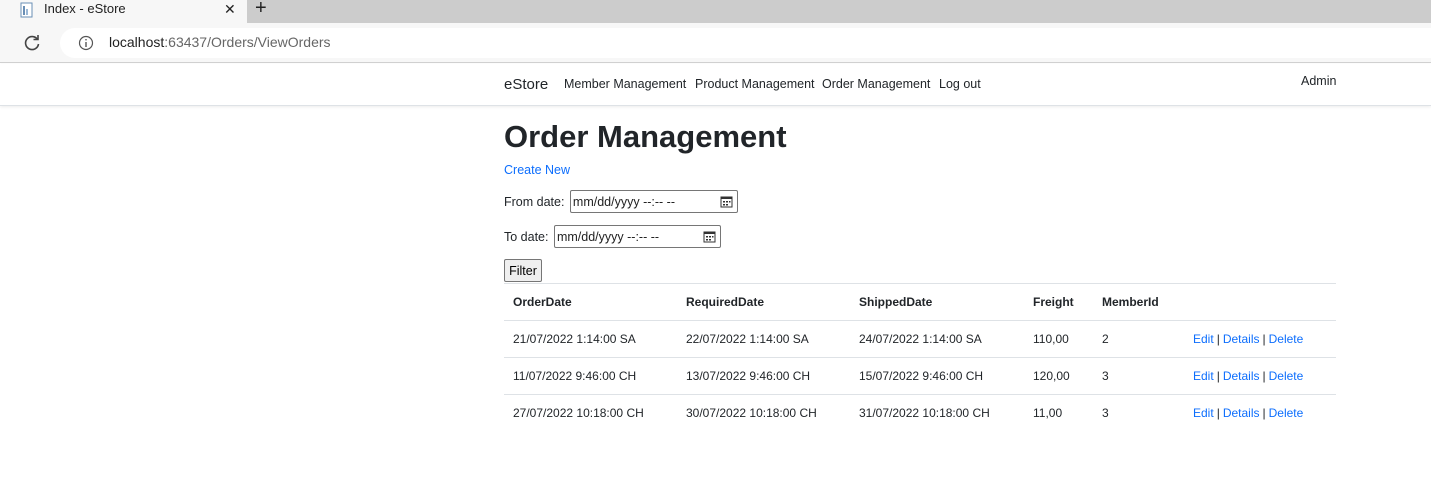 The width and height of the screenshot is (1431, 494). Describe the element at coordinates (590, 339) in the screenshot. I see `cell-orderdate: 21/07/2022 1:14:00 SA` at that location.